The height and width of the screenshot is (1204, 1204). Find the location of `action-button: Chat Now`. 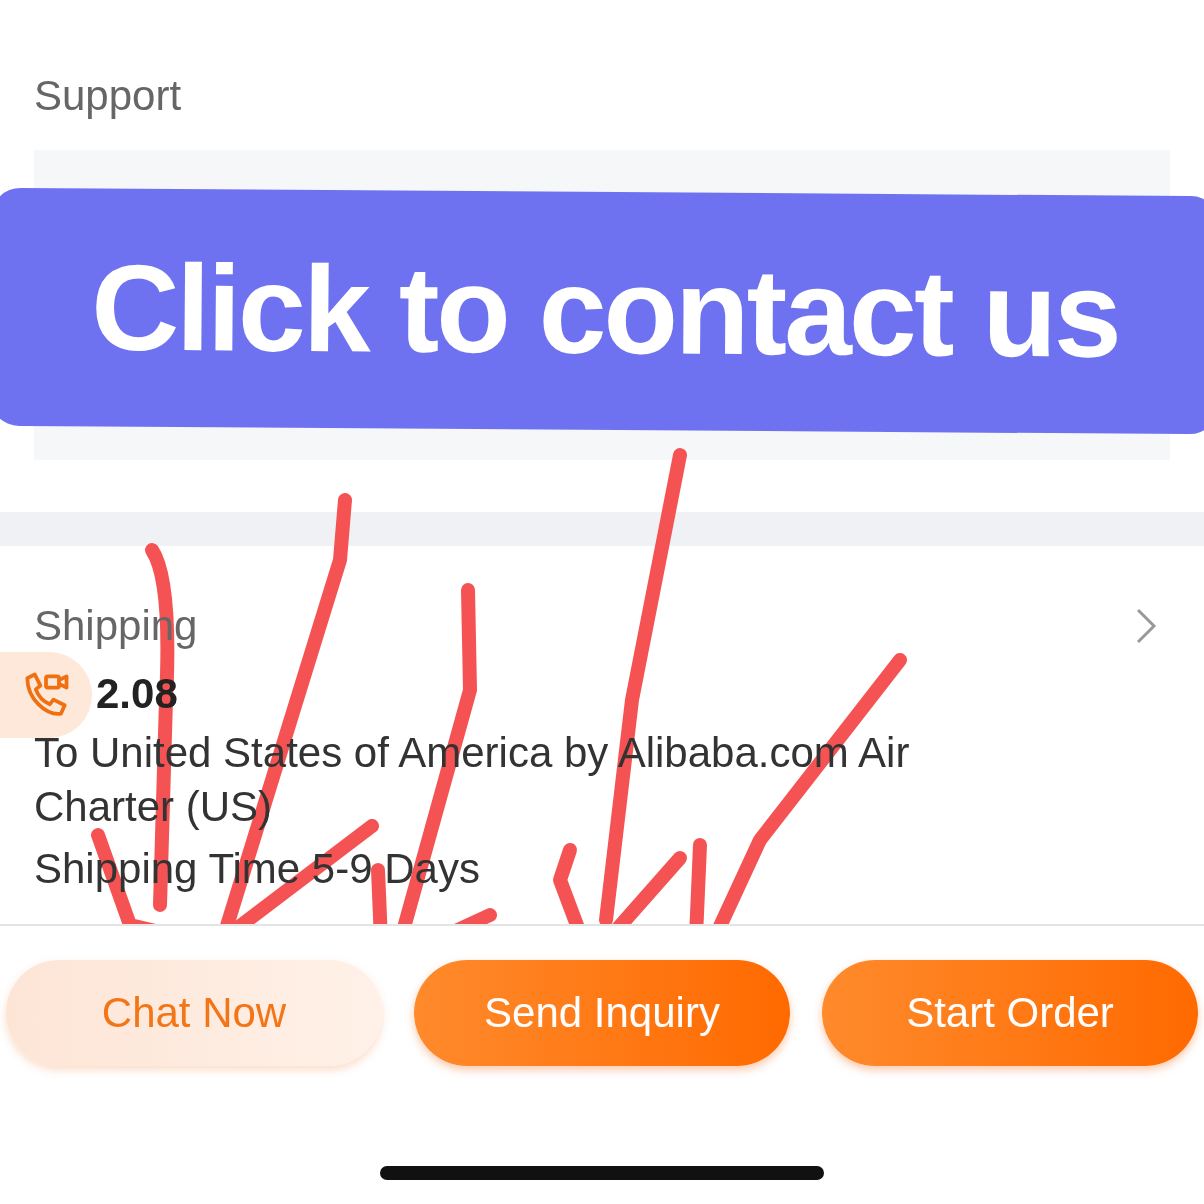

action-button: Chat Now is located at coordinates (194, 1013).